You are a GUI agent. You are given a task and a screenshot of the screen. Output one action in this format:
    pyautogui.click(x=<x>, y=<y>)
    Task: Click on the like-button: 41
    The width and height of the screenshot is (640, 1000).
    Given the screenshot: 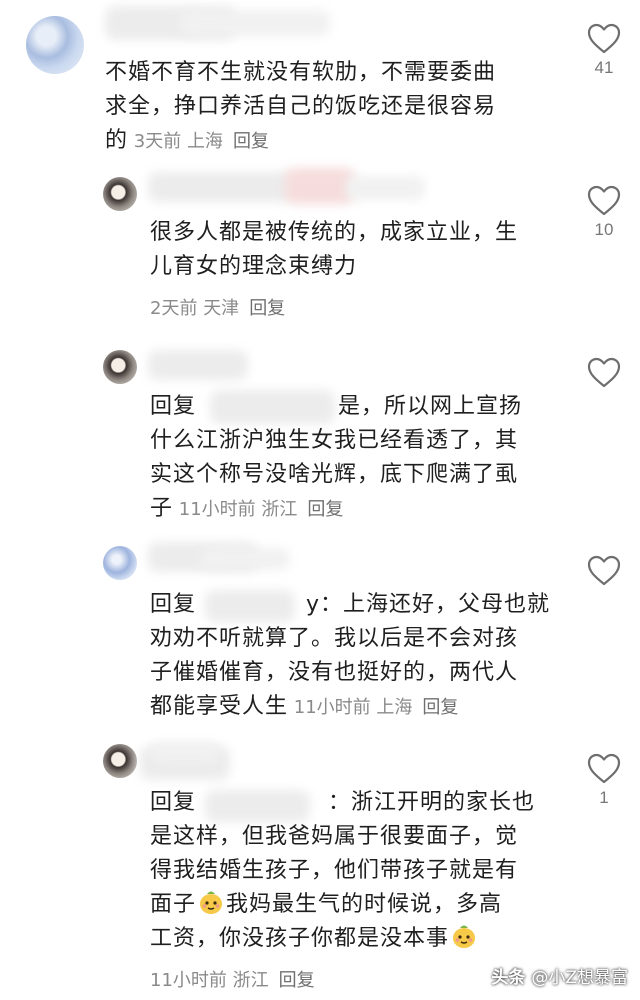 What is the action you would take?
    pyautogui.click(x=604, y=50)
    